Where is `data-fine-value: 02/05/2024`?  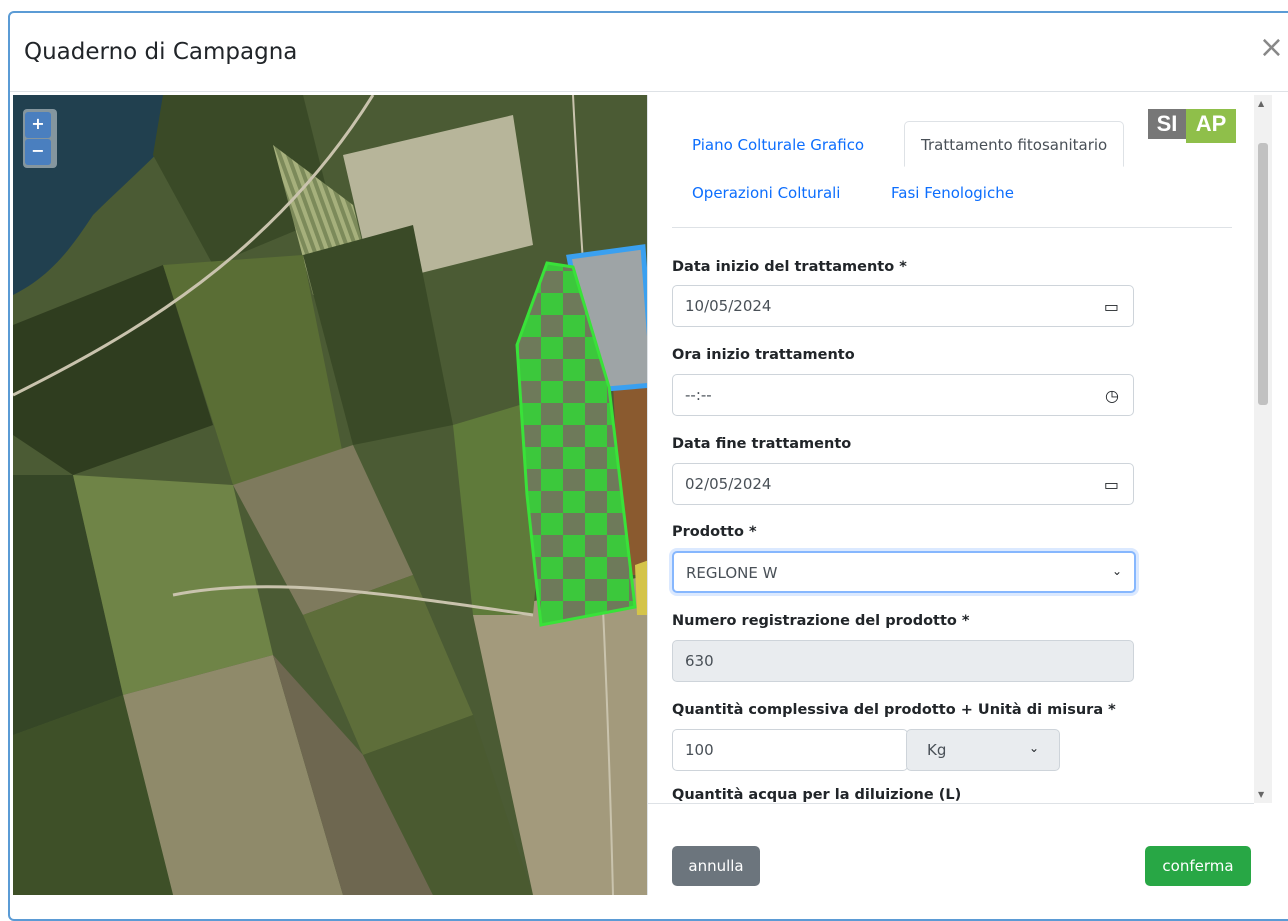 data-fine-value: 02/05/2024 is located at coordinates (728, 484).